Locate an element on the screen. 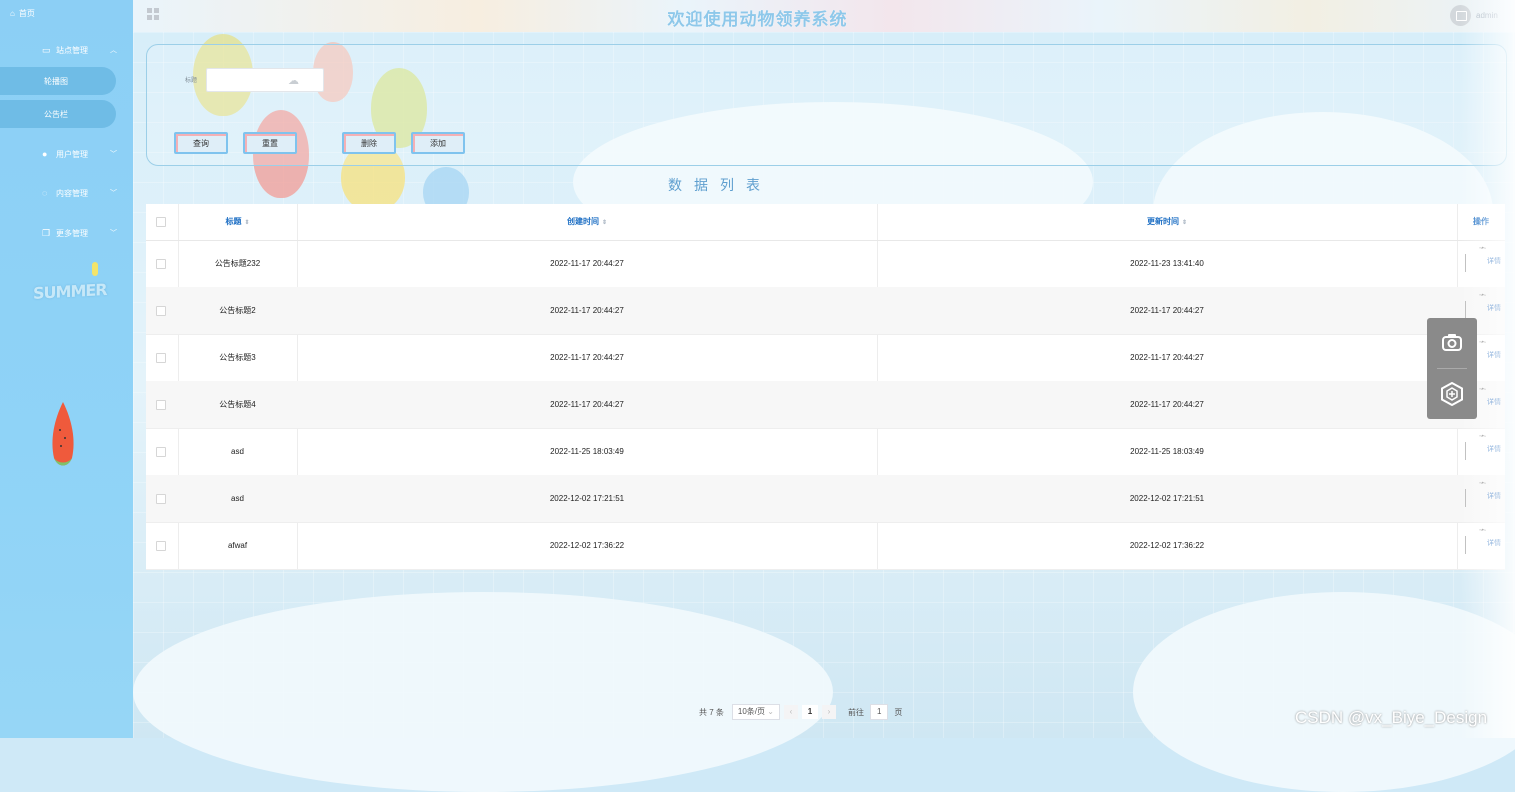  floating-toolbar is located at coordinates (1452, 368).